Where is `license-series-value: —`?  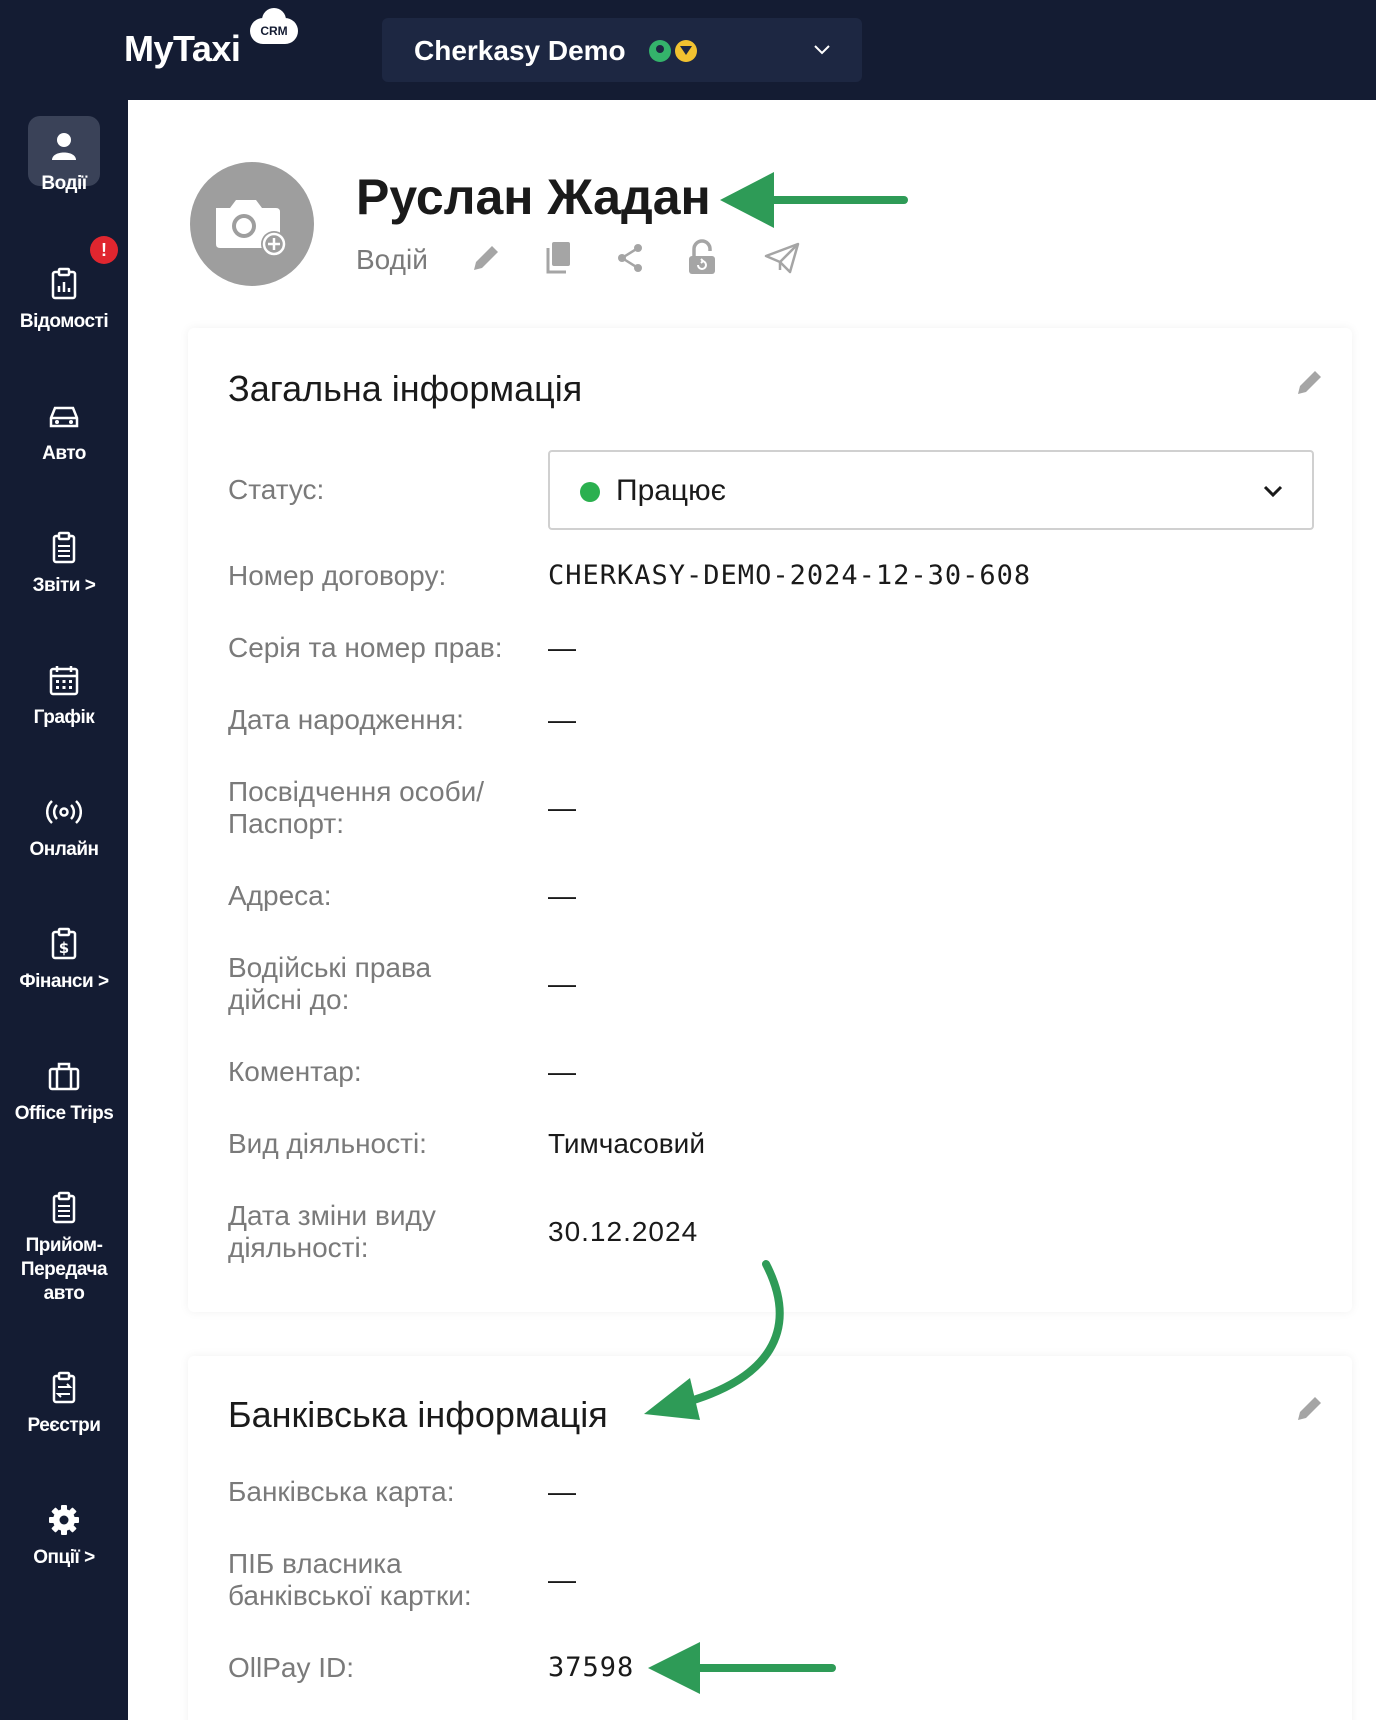
license-series-value: — is located at coordinates (562, 647).